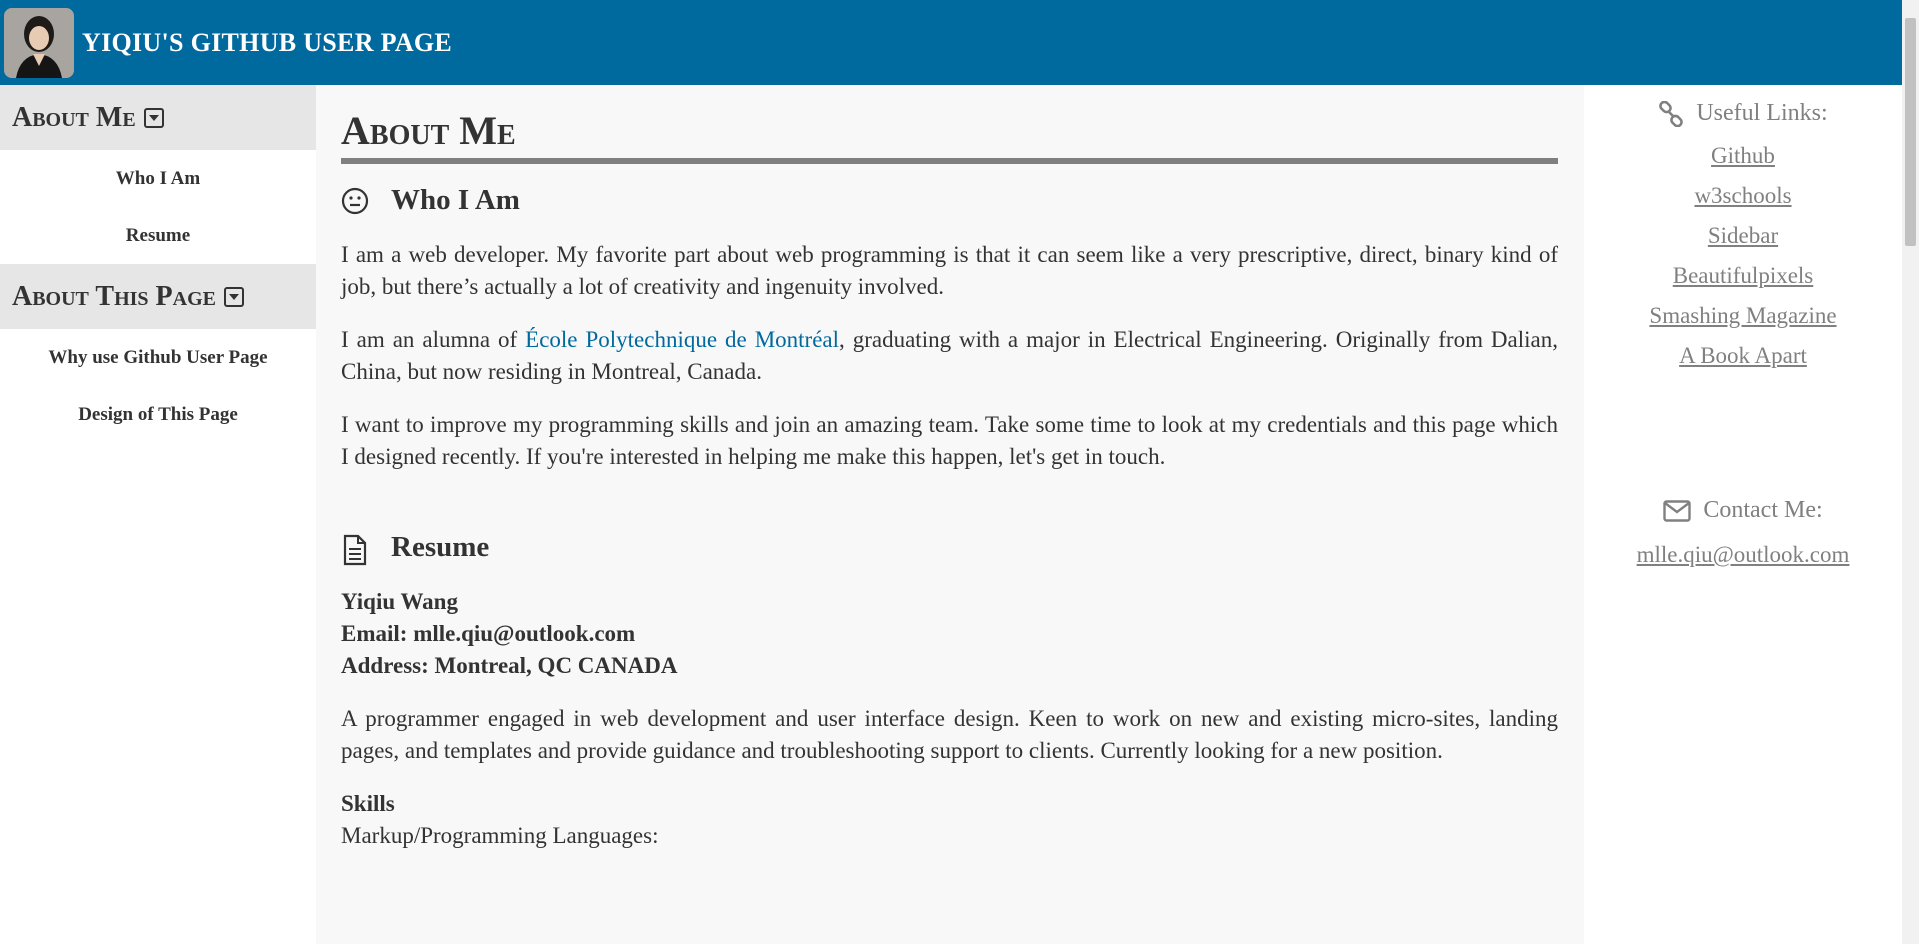 The image size is (1919, 944). Describe the element at coordinates (1910, 132) in the screenshot. I see `scrollbar-thumb` at that location.